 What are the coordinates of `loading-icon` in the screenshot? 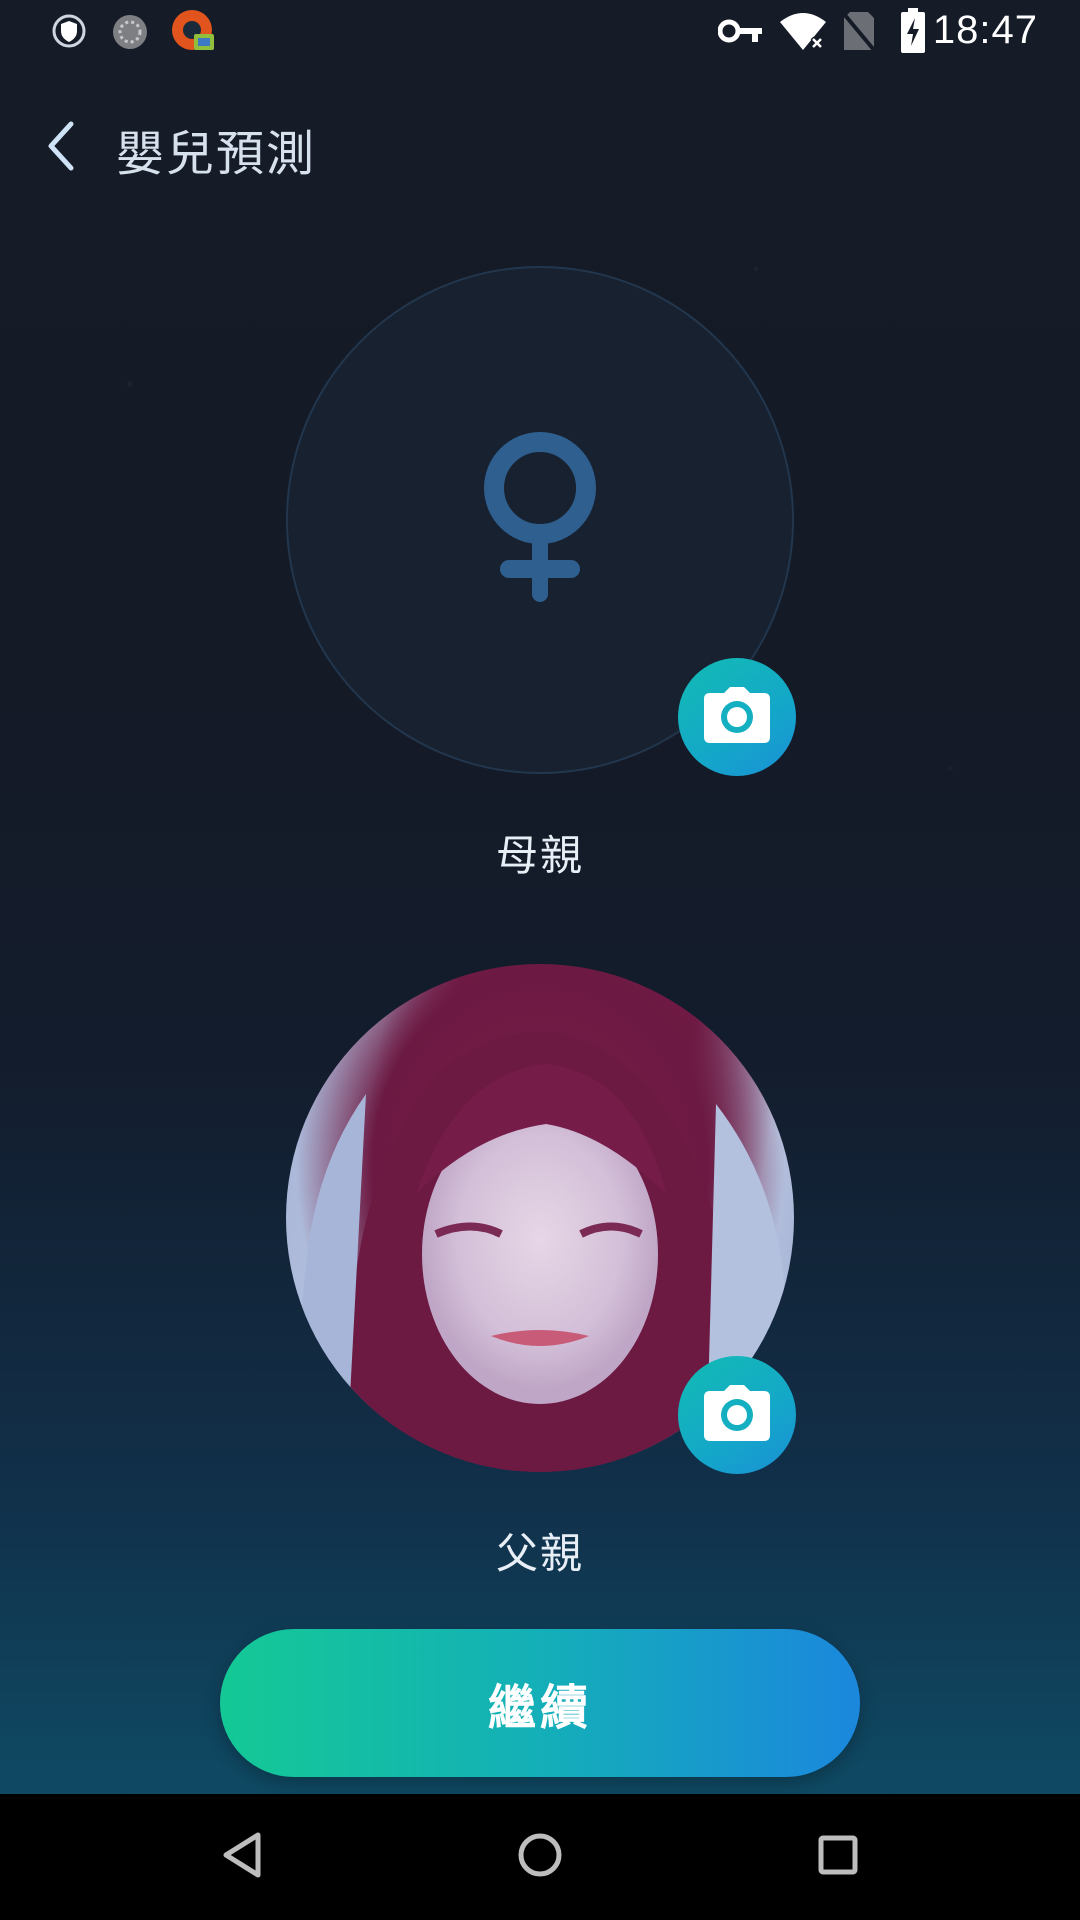 It's located at (130, 34).